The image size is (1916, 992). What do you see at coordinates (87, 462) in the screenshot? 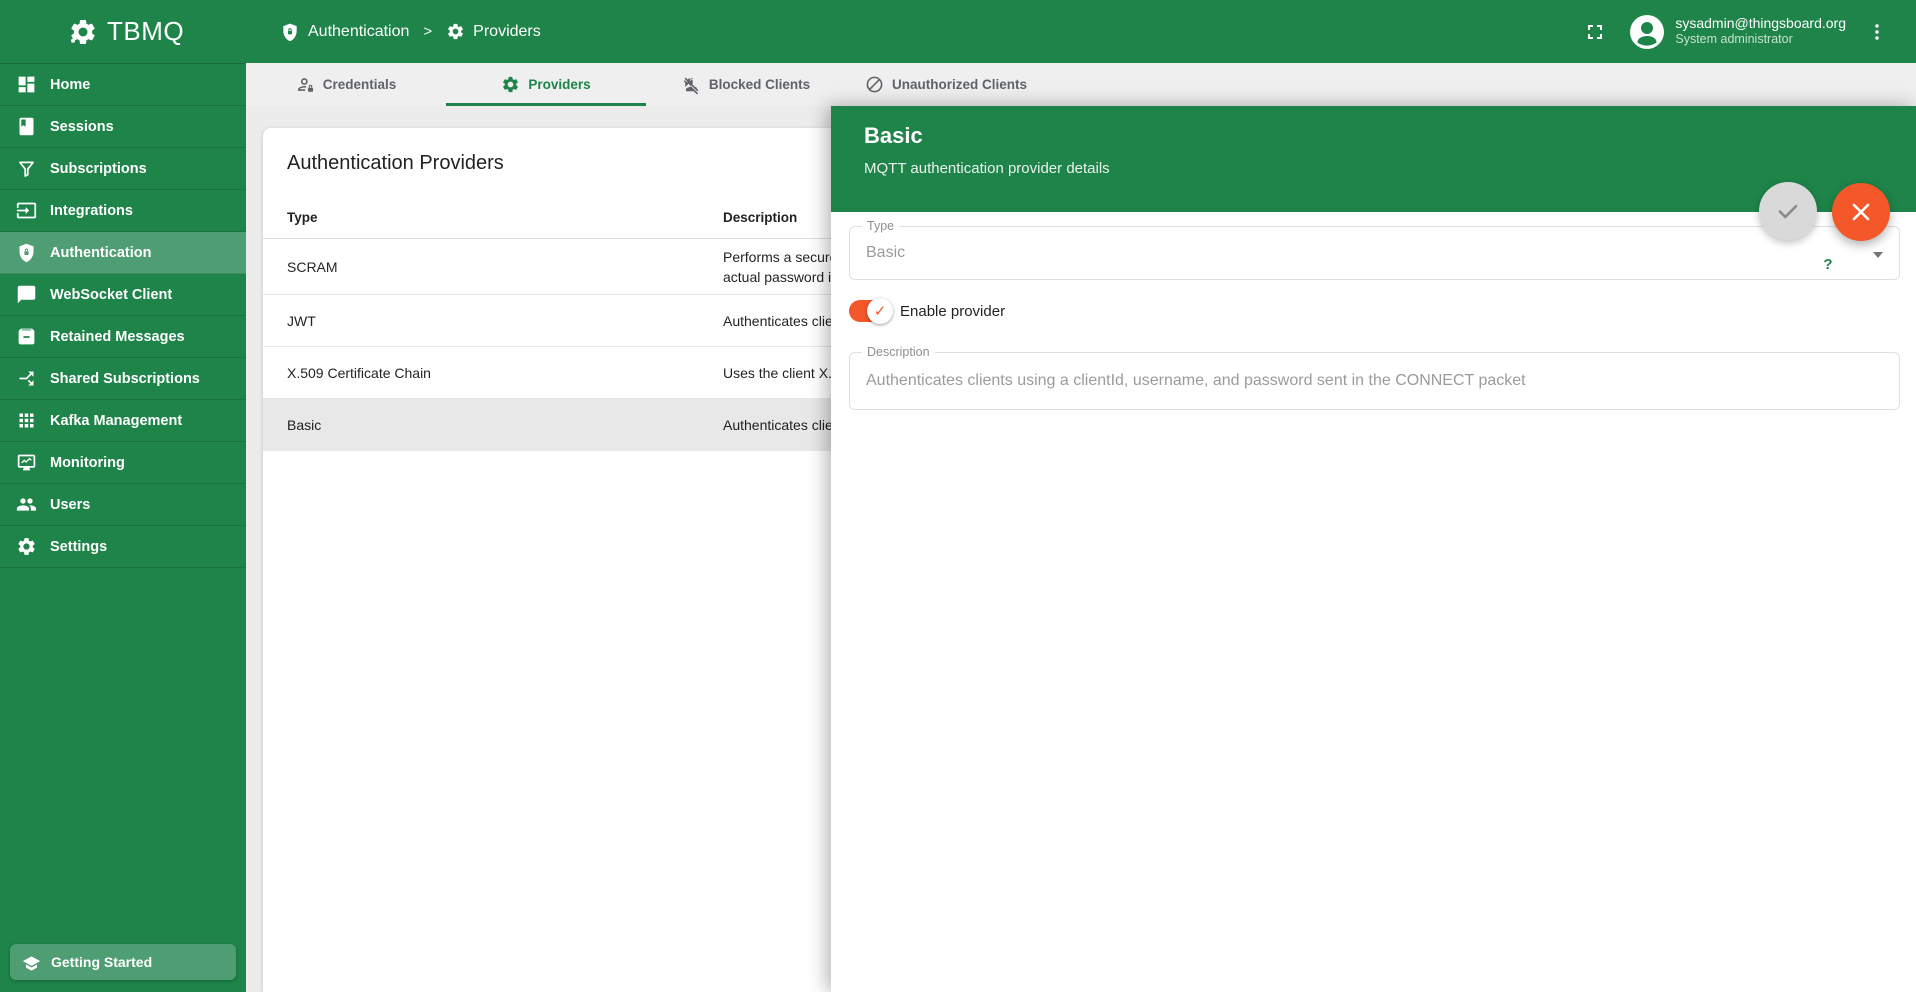
I see `sidebar-item-label: Monitoring` at bounding box center [87, 462].